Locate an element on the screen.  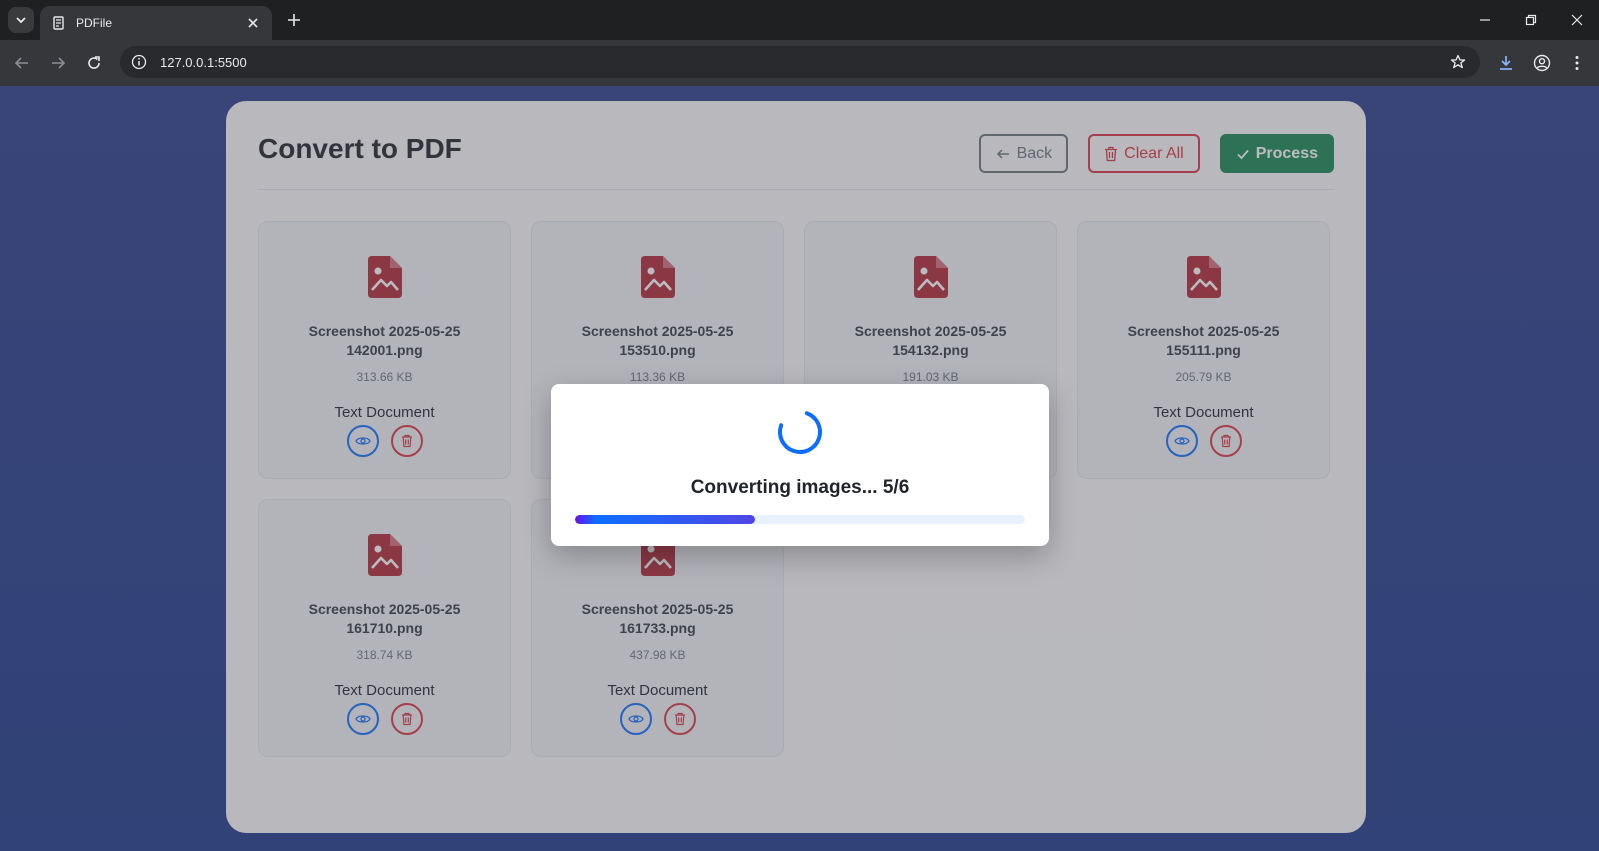
kebab-menu-icon is located at coordinates (1577, 63).